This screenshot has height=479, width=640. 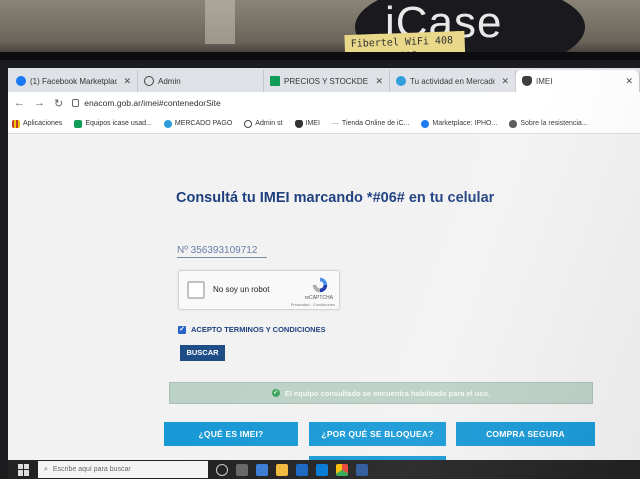 I want to click on recaptcha-logo-icon, so click(x=320, y=285).